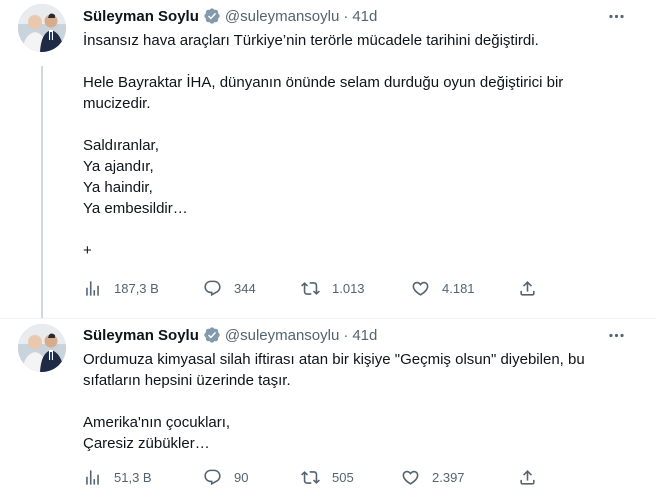 The image size is (656, 498). What do you see at coordinates (343, 477) in the screenshot?
I see `retweet-count: 505` at bounding box center [343, 477].